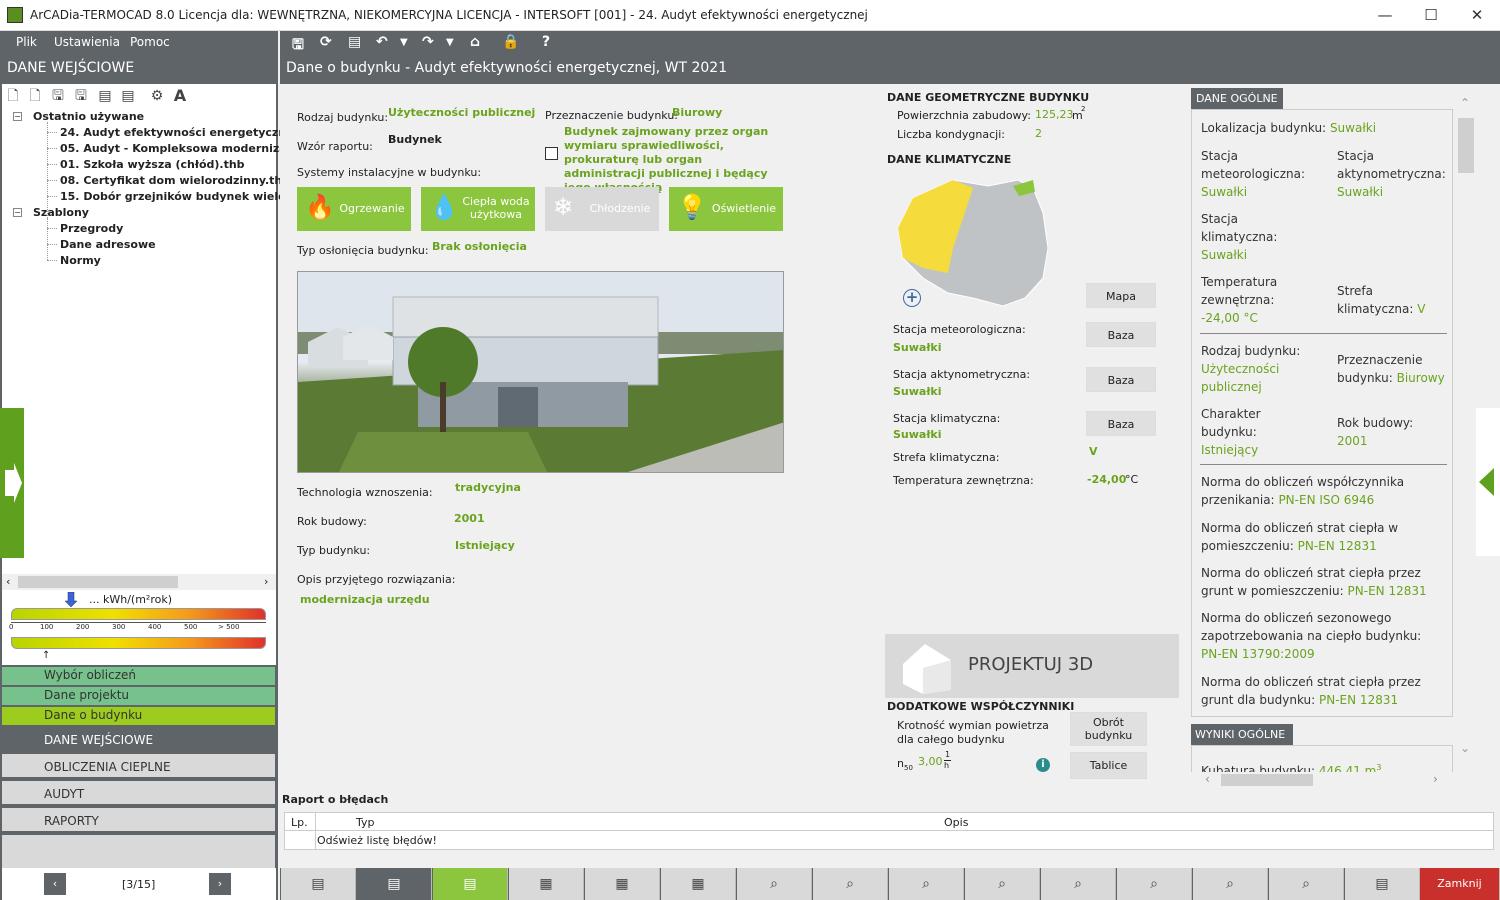  Describe the element at coordinates (622, 884) in the screenshot. I see `bottom-table-icon-2: ▦` at that location.